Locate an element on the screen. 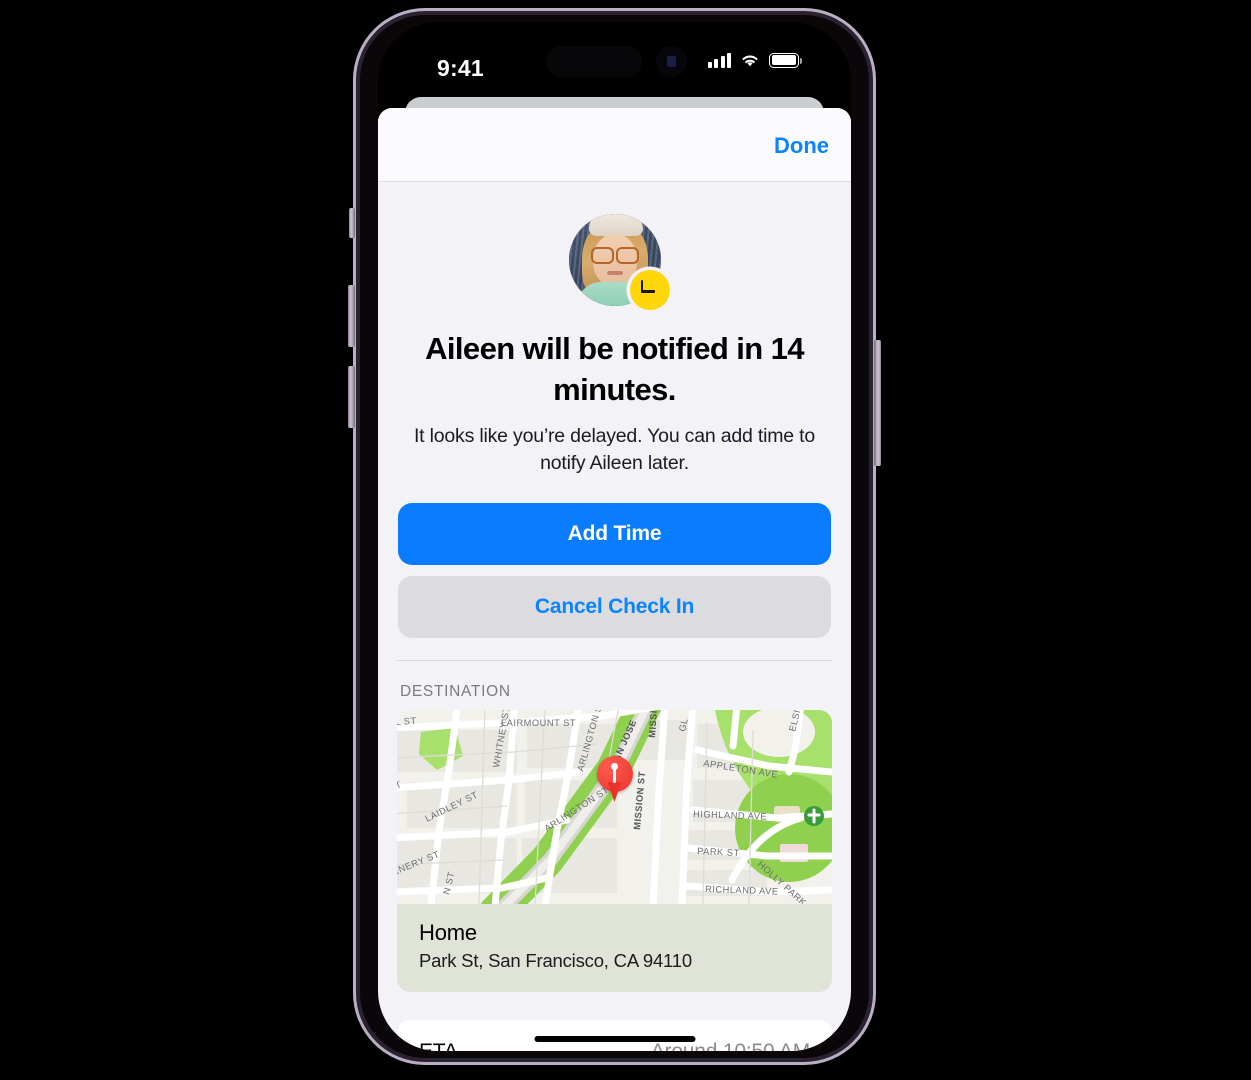  destination-address: Park St, San Francisco, CA 94110 is located at coordinates (555, 960).